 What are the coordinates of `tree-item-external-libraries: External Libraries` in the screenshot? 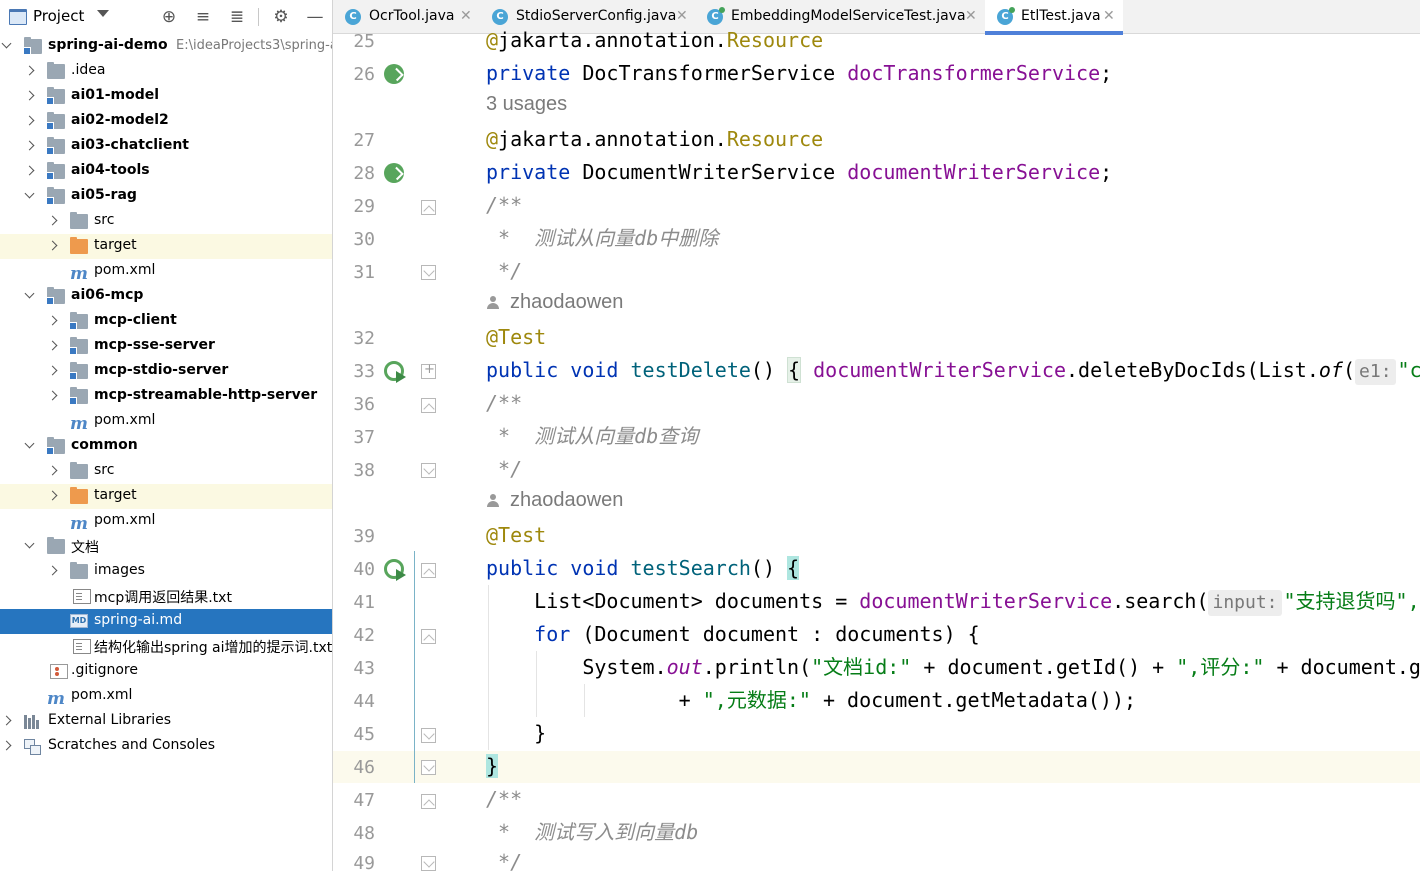 It's located at (166, 721).